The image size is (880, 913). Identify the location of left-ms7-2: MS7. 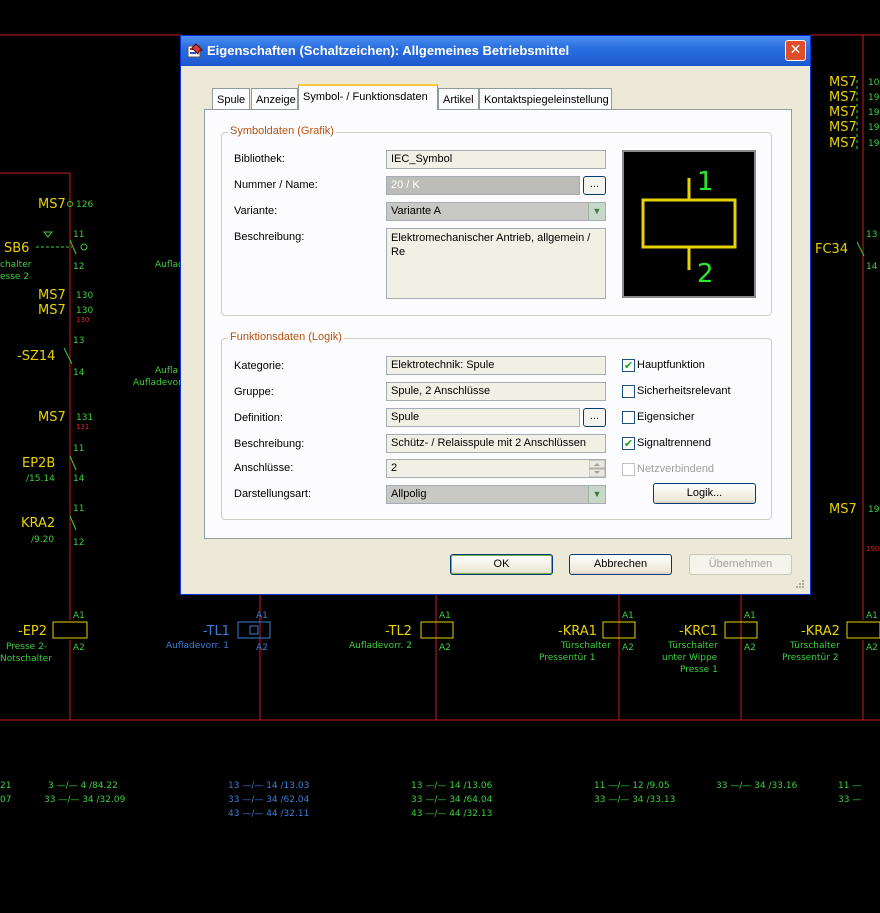
(52, 295).